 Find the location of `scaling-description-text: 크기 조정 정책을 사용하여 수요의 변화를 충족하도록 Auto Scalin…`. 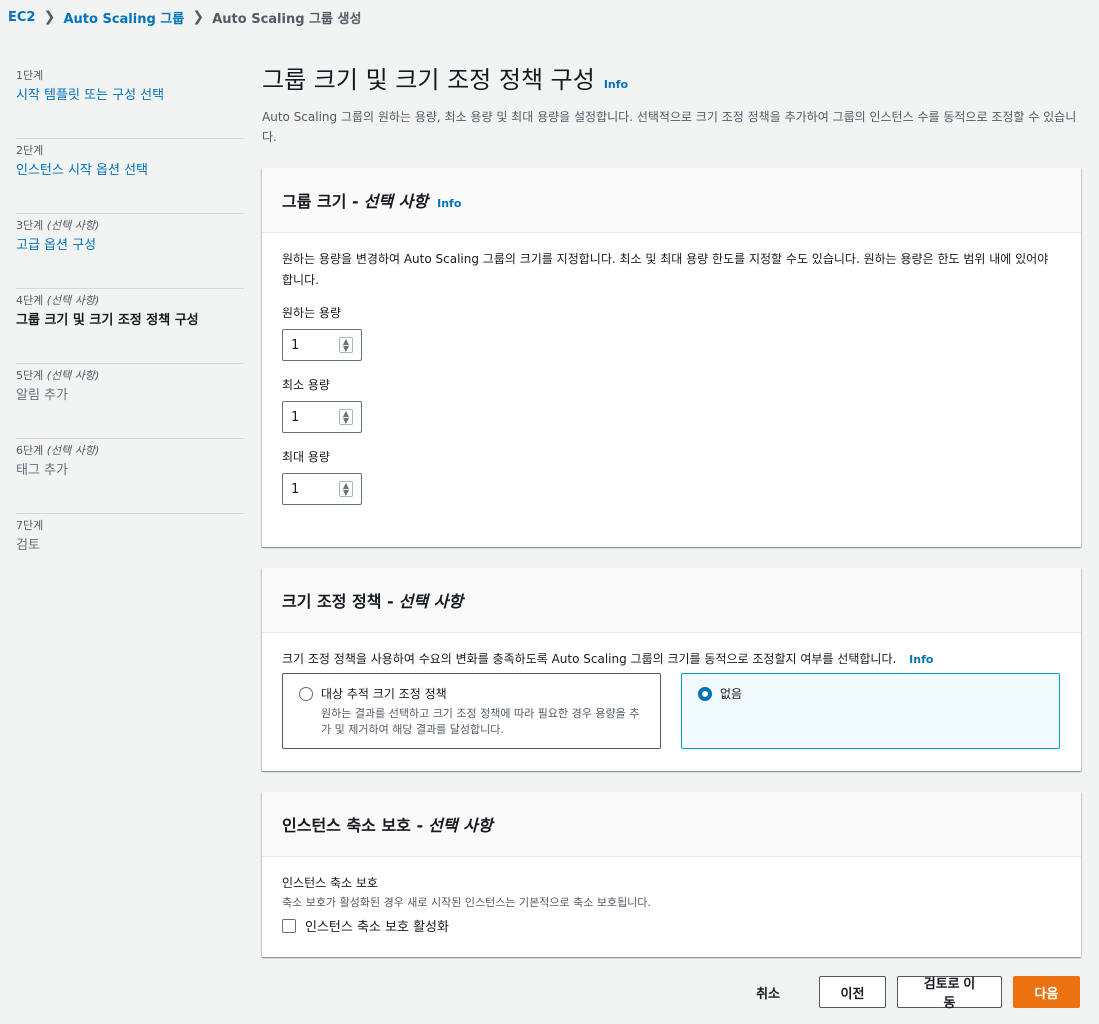

scaling-description-text: 크기 조정 정책을 사용하여 수요의 변화를 충족하도록 Auto Scalin… is located at coordinates (589, 659).